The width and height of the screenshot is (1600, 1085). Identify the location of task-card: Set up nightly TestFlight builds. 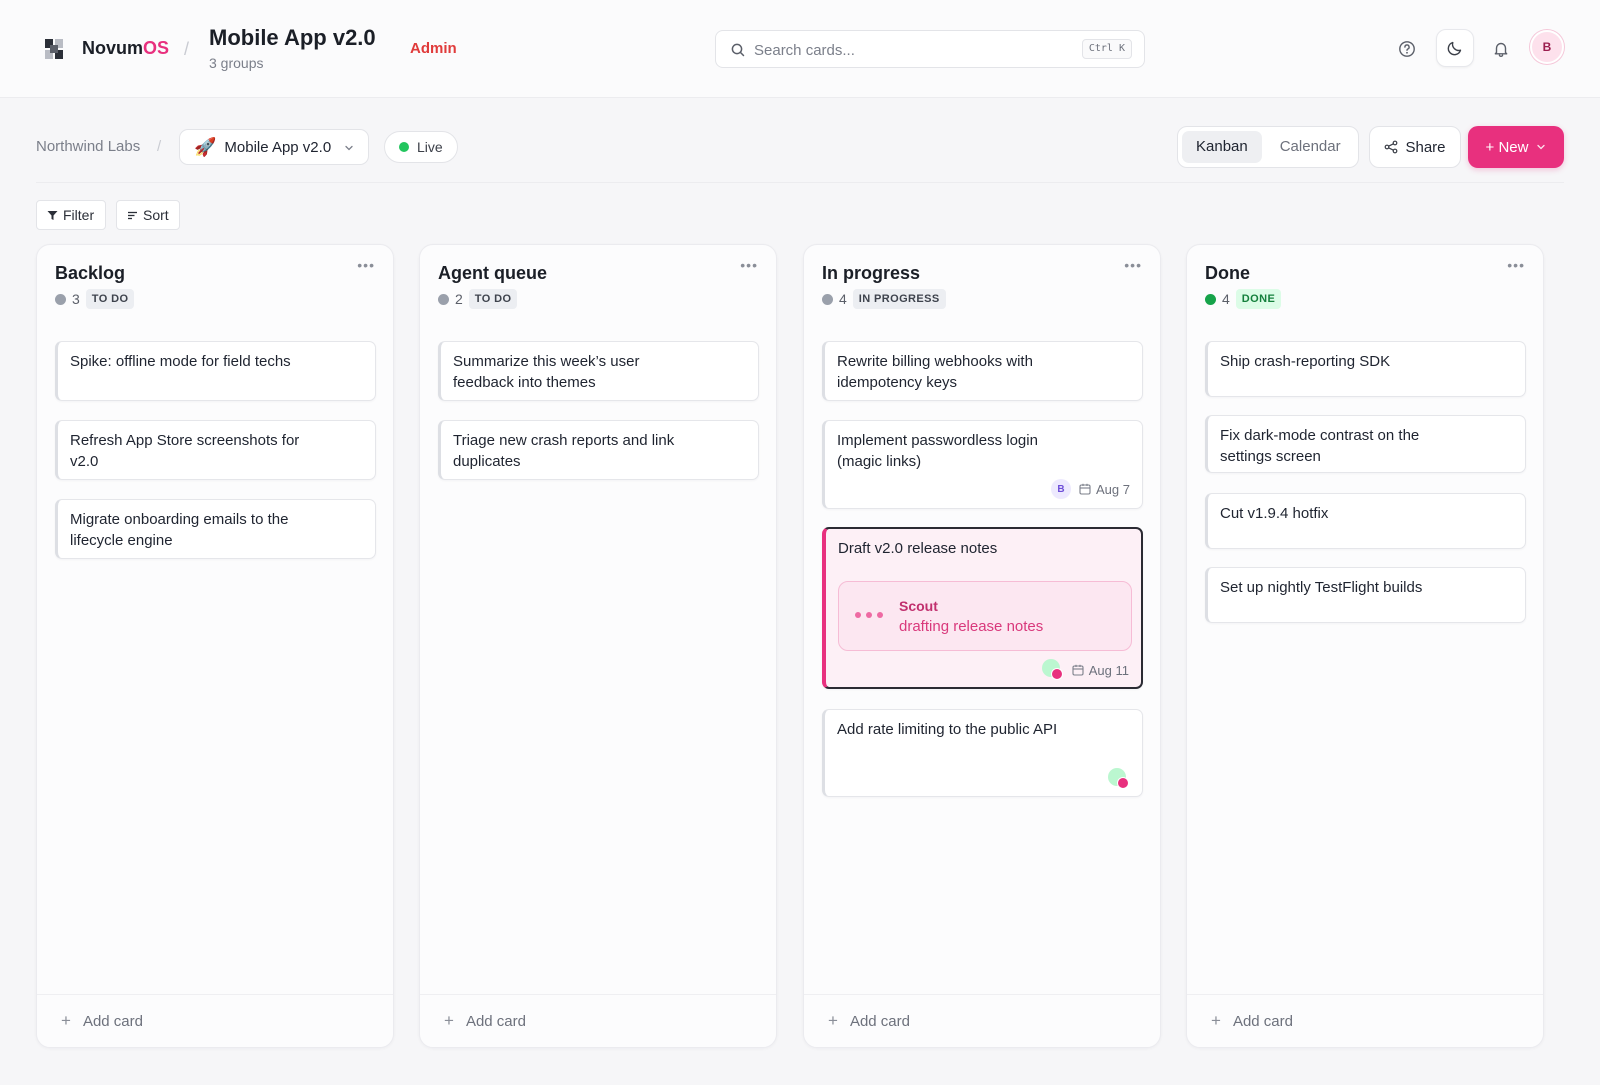
(1365, 595).